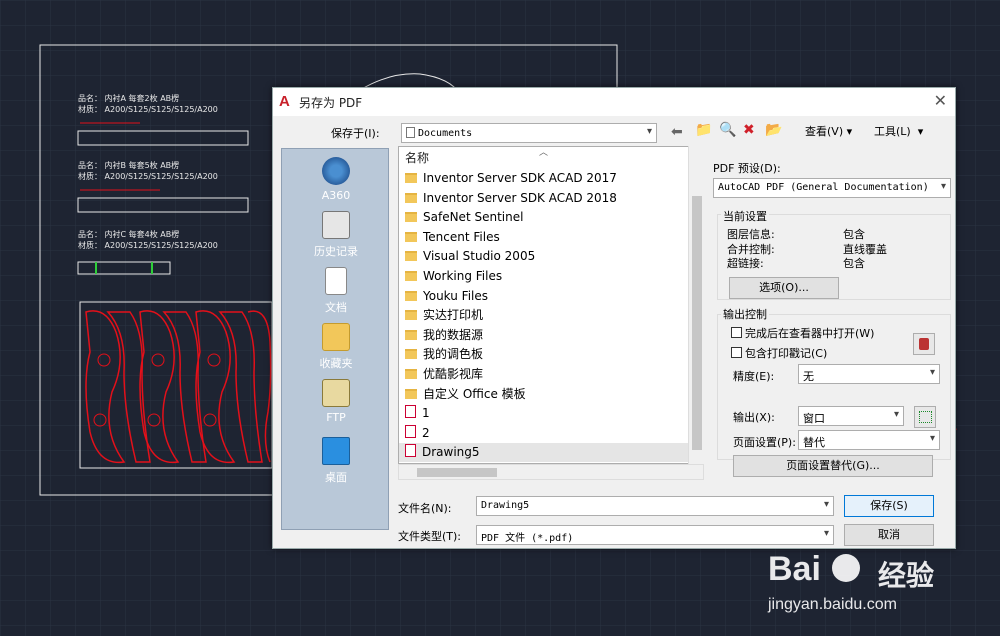 This screenshot has height=636, width=1000. What do you see at coordinates (129, 98) in the screenshot?
I see `cad-label: 品名： 内衬A 每套2枚 AB楞` at bounding box center [129, 98].